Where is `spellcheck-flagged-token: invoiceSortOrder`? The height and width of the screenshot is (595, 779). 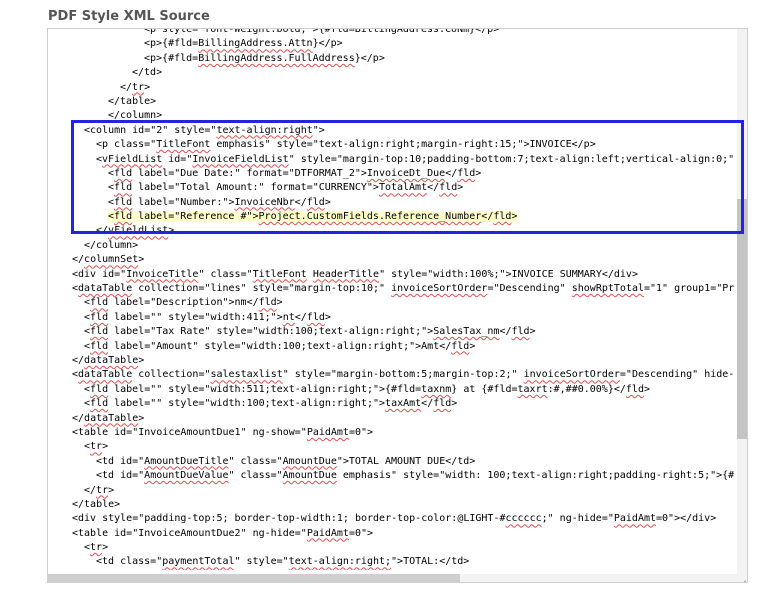 spellcheck-flagged-token: invoiceSortOrder is located at coordinates (439, 289).